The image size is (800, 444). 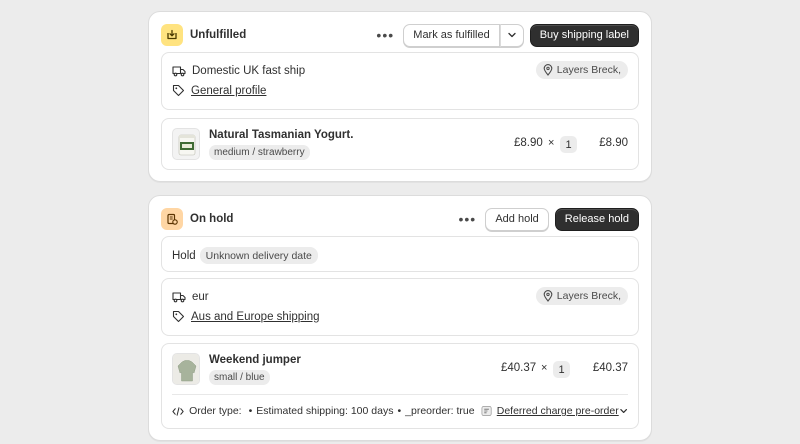 What do you see at coordinates (239, 377) in the screenshot?
I see `product-variant: small / blue` at bounding box center [239, 377].